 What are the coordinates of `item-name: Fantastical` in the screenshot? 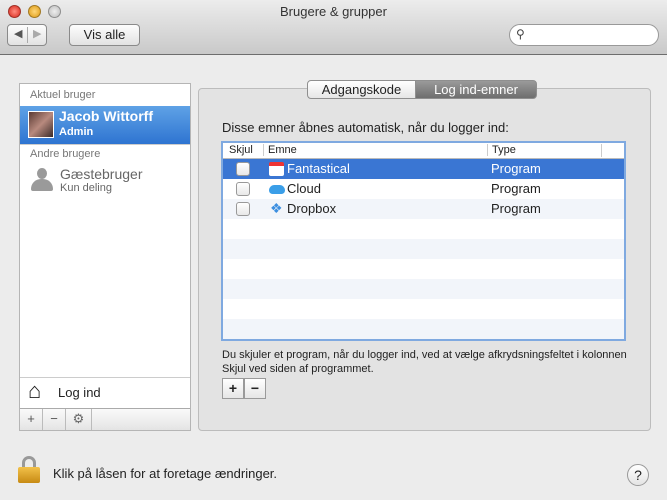 It's located at (318, 168).